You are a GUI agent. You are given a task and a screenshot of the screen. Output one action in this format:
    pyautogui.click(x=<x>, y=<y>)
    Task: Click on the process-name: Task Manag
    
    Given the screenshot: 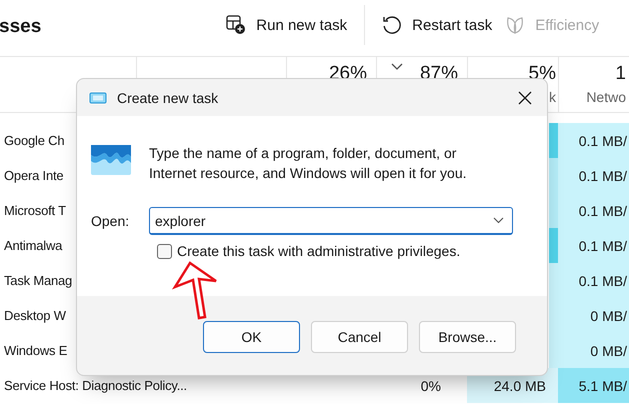 What is the action you would take?
    pyautogui.click(x=38, y=280)
    